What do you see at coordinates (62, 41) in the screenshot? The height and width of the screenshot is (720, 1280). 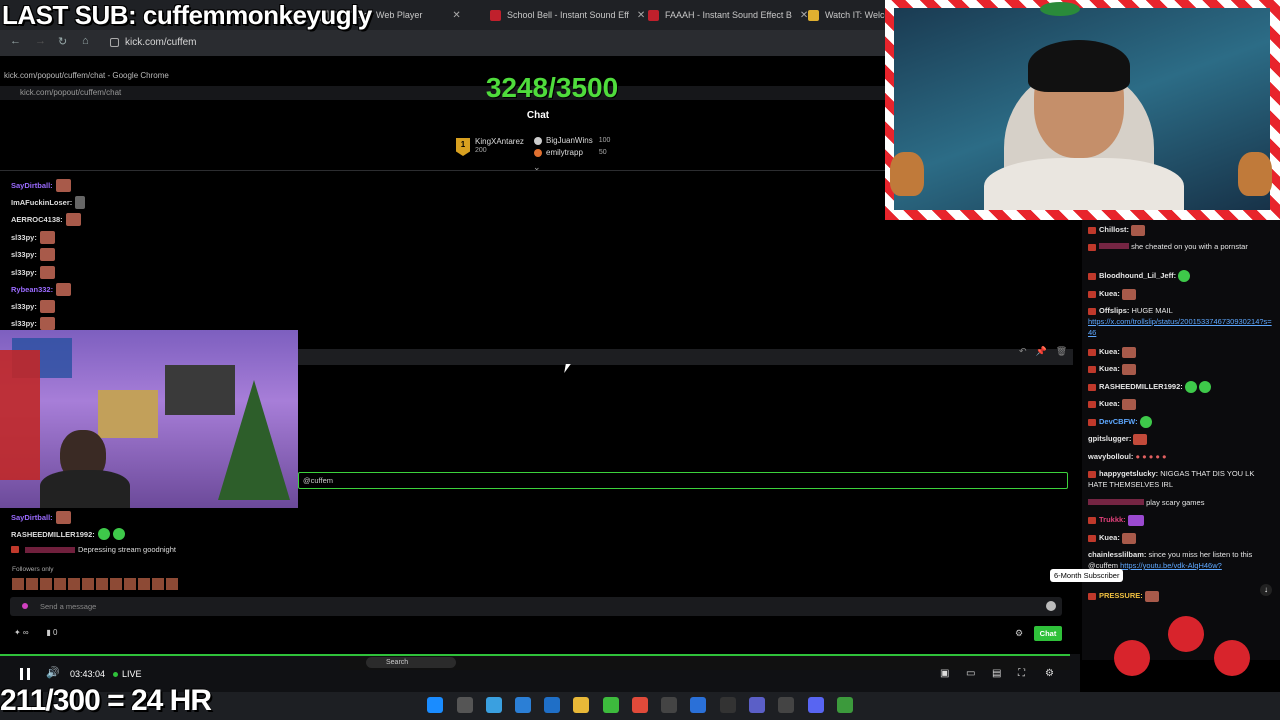 I see `reload-icon: ↻` at bounding box center [62, 41].